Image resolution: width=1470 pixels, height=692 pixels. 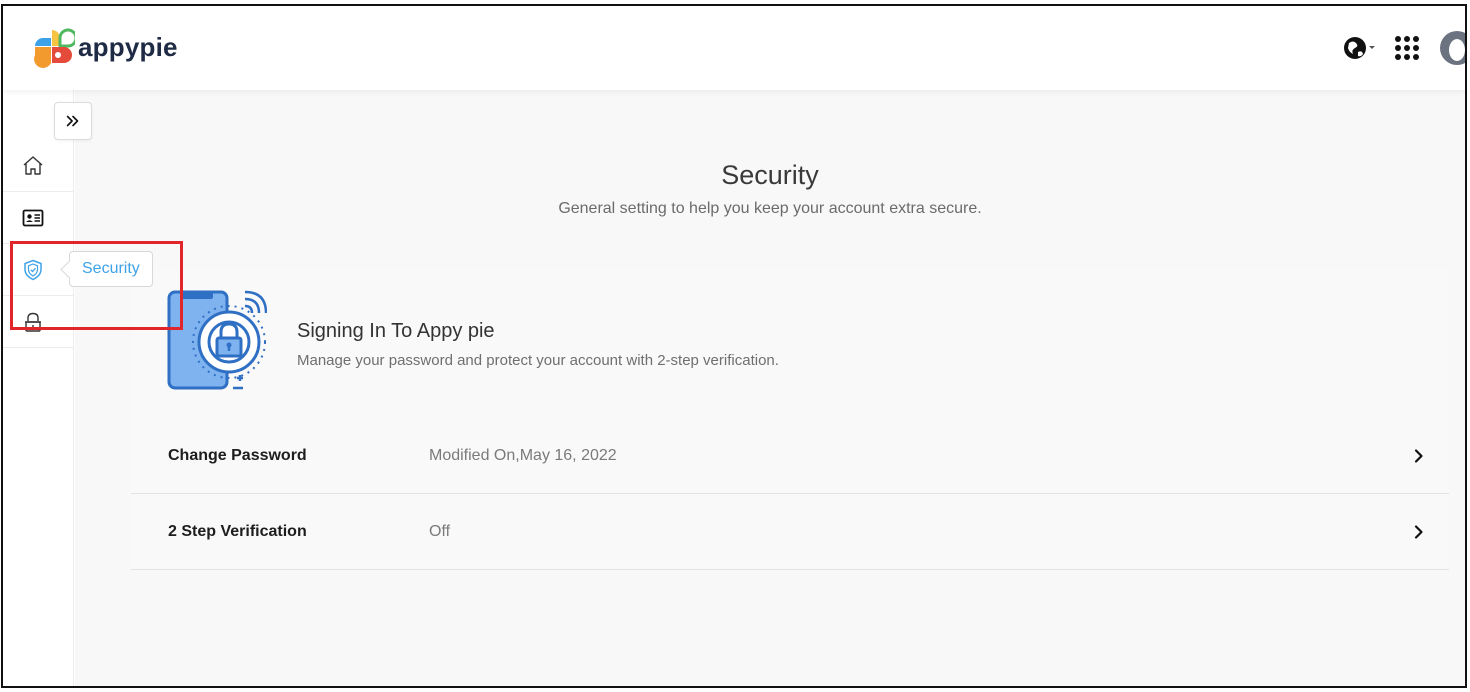 What do you see at coordinates (217, 342) in the screenshot?
I see `phone-lock-illustration` at bounding box center [217, 342].